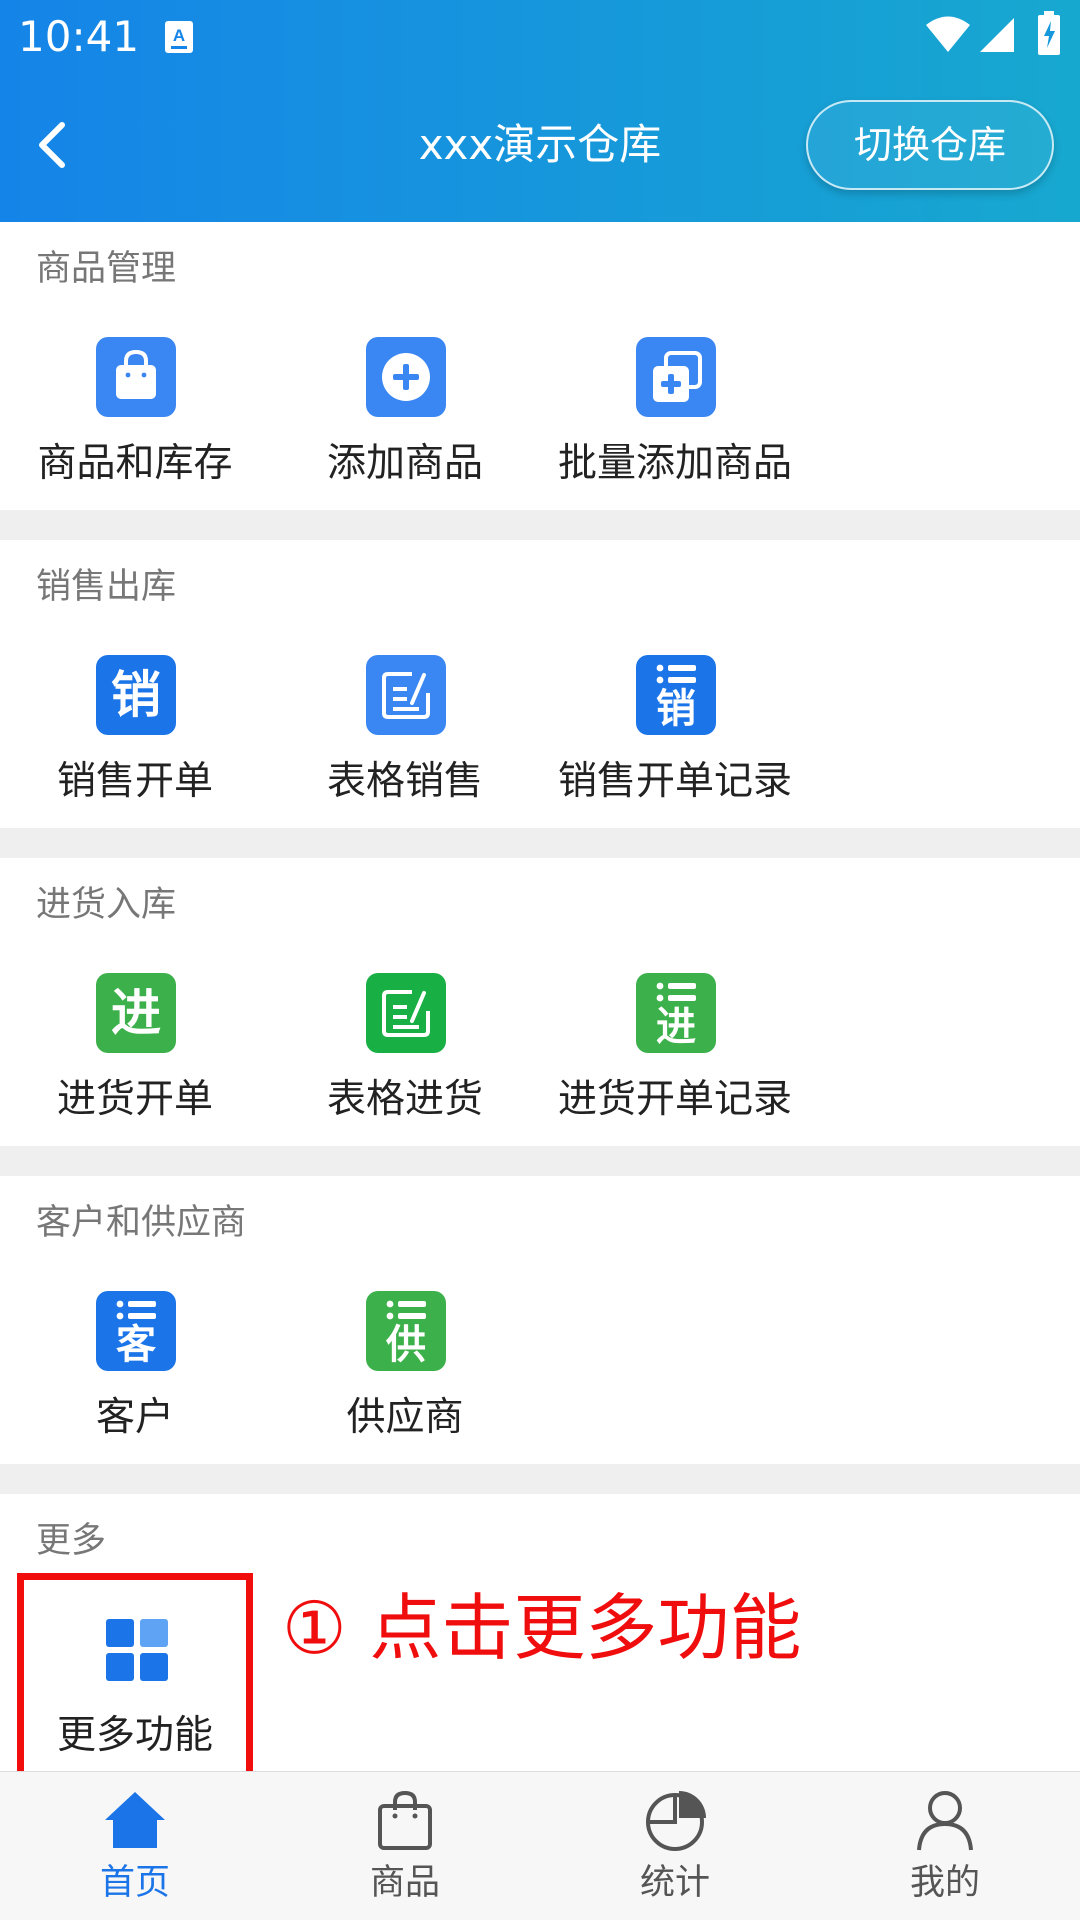  I want to click on tile-glyph: 供, so click(406, 1345).